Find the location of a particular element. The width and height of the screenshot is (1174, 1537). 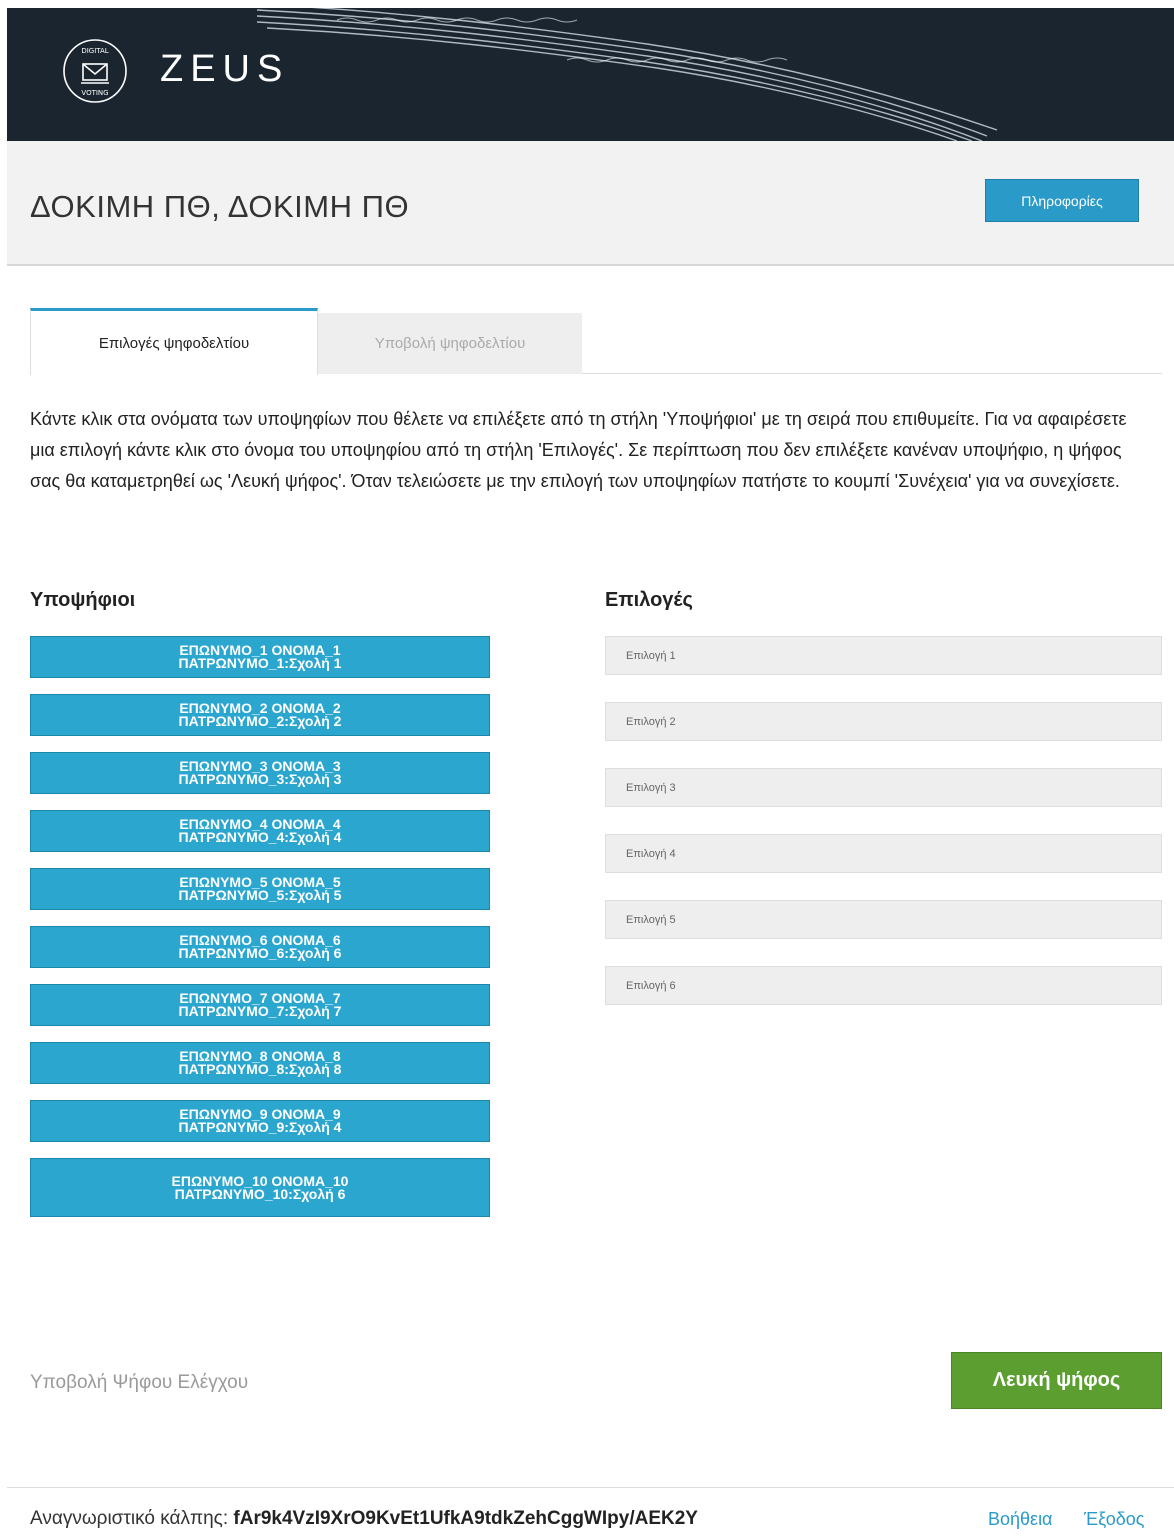

candidate-button: ΕΠΩΝΥΜΟ_7 ΟΝΟΜΑ_7 ΠΑΤΡΩΝΥΜΟ_7:Σχολή 7 is located at coordinates (260, 1005).